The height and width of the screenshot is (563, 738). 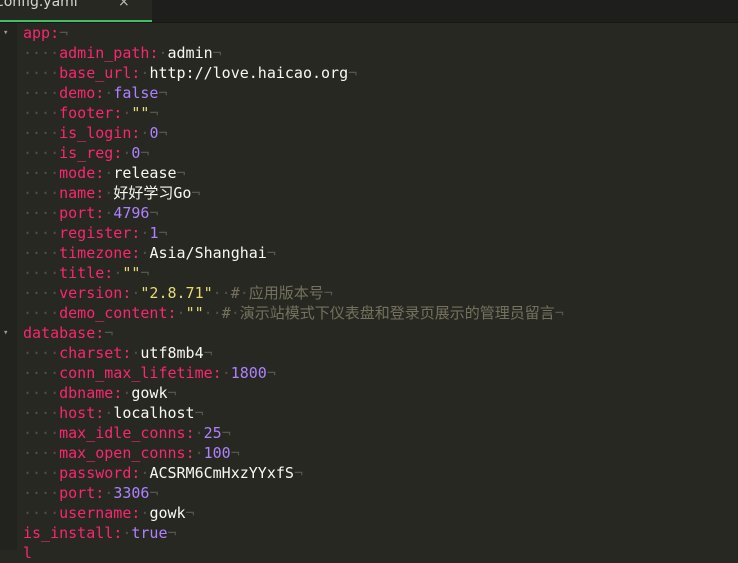 I want to click on line-content: ····host:·localhost¬, so click(x=113, y=413).